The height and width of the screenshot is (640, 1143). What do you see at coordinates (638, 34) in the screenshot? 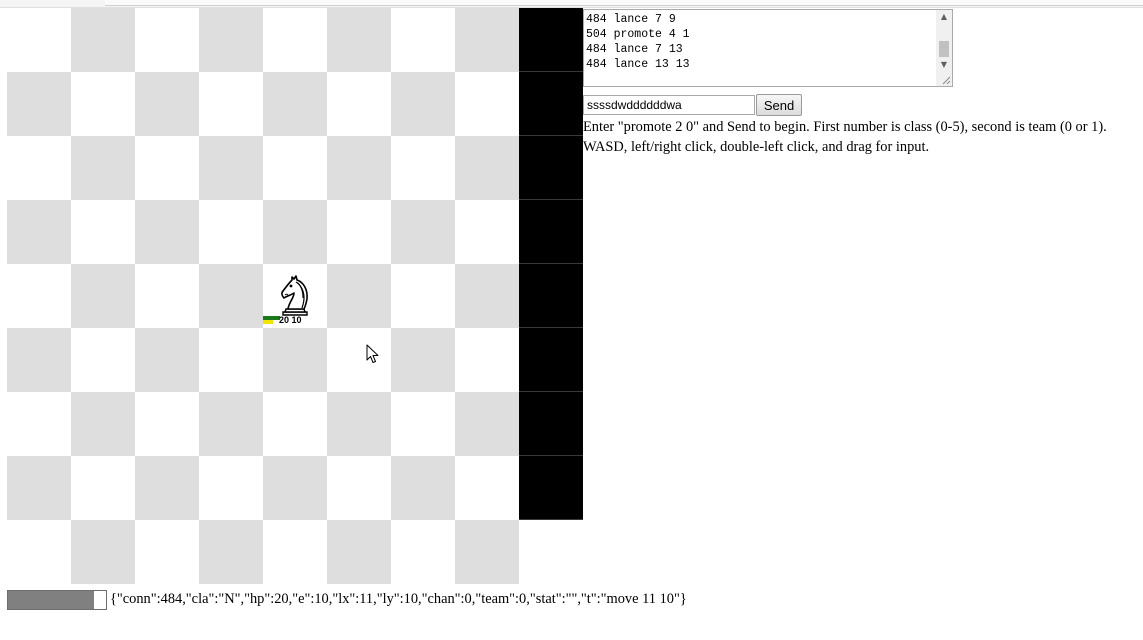
I see `log-line: 504 promote 4 1` at bounding box center [638, 34].